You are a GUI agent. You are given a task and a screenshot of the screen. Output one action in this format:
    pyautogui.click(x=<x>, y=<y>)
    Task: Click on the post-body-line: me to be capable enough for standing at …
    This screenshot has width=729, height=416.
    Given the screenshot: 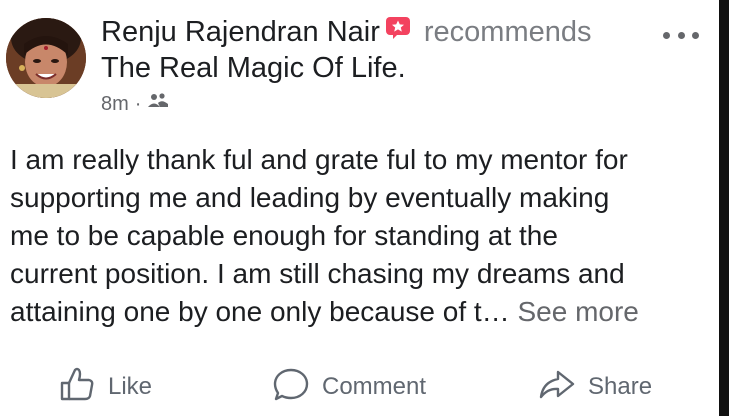 What is the action you would take?
    pyautogui.click(x=284, y=235)
    